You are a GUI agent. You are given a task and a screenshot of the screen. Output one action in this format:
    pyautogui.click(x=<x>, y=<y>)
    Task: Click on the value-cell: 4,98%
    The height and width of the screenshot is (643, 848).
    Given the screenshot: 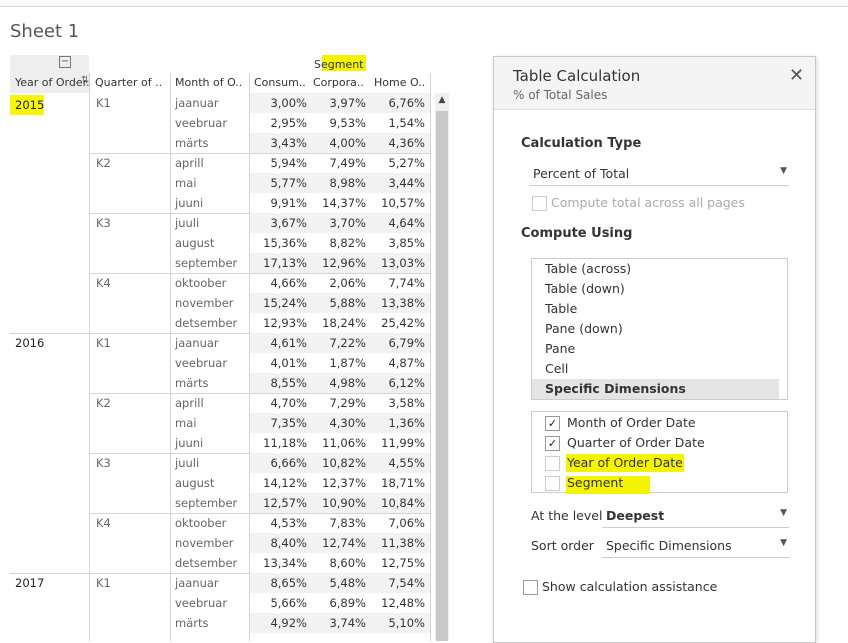 What is the action you would take?
    pyautogui.click(x=339, y=383)
    